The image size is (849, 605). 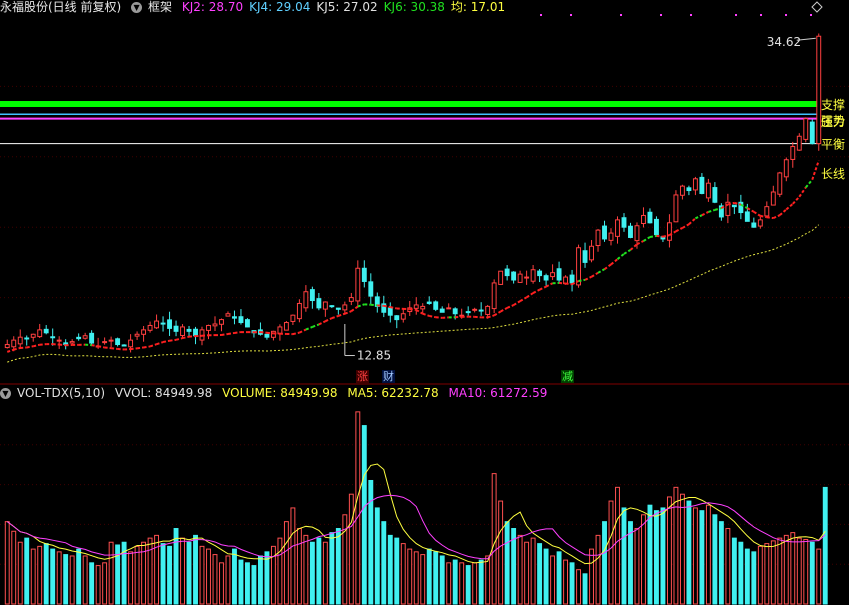 What do you see at coordinates (567, 376) in the screenshot?
I see `event-tag: 减` at bounding box center [567, 376].